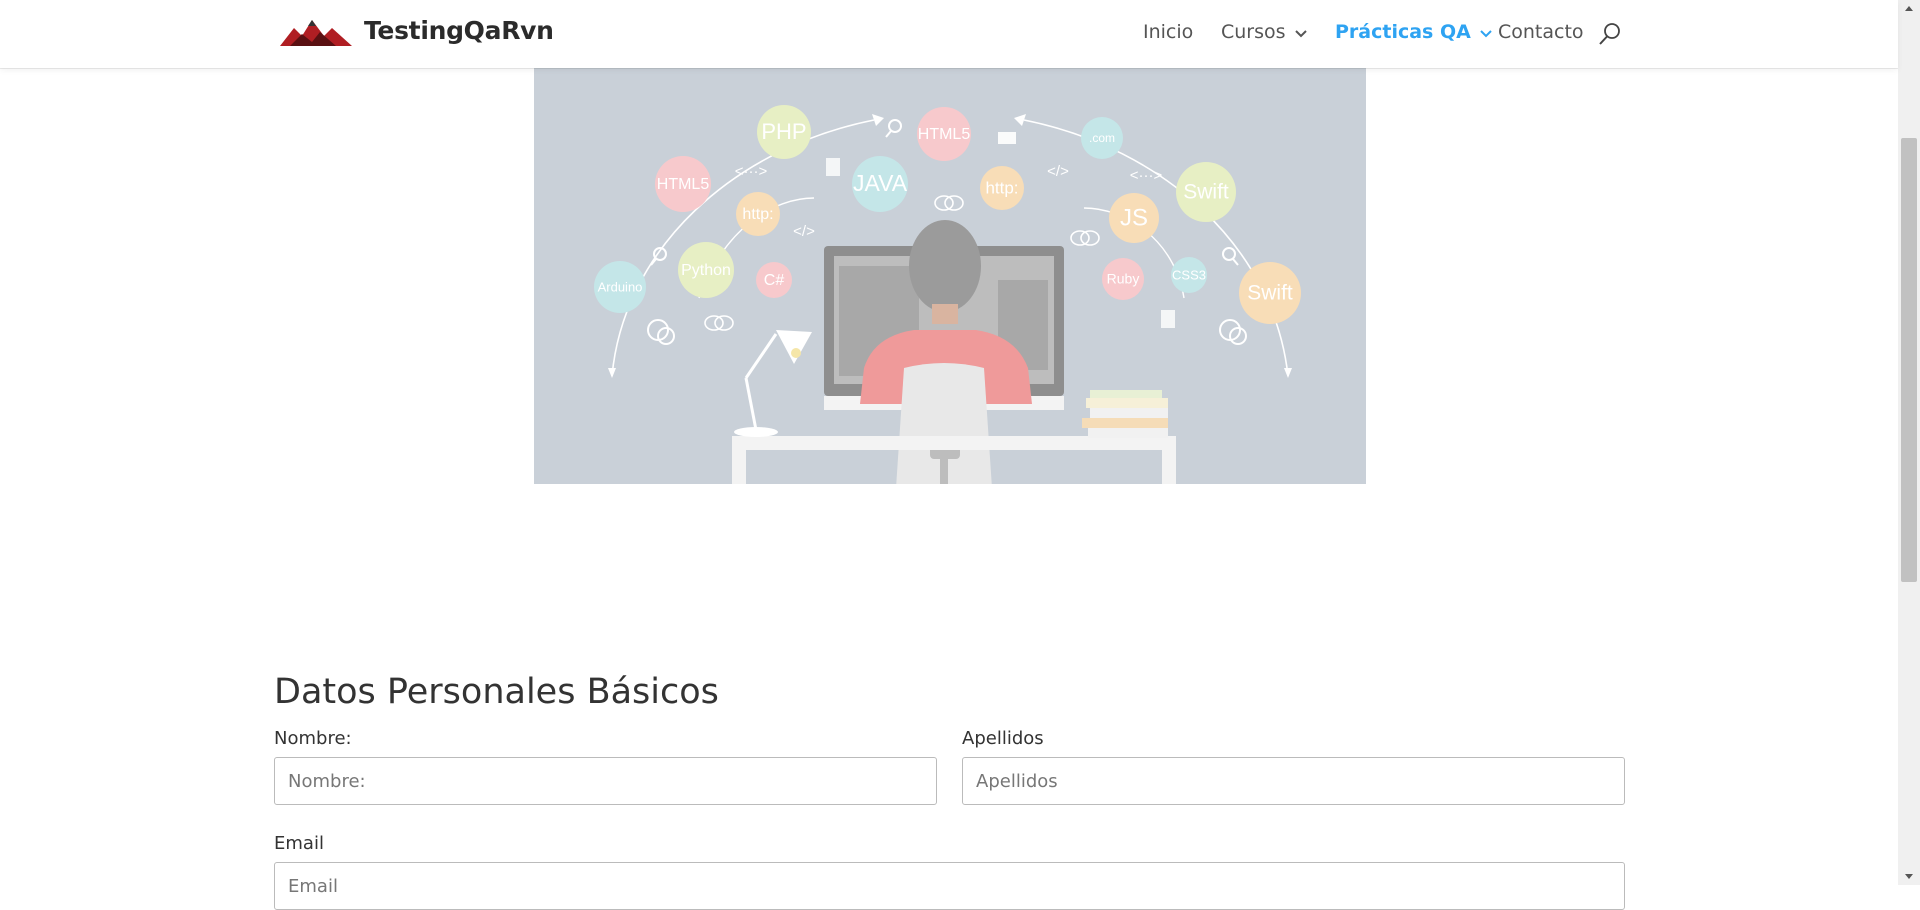 The height and width of the screenshot is (910, 1920). What do you see at coordinates (1909, 9) in the screenshot?
I see `scroll-up-arrow-icon` at bounding box center [1909, 9].